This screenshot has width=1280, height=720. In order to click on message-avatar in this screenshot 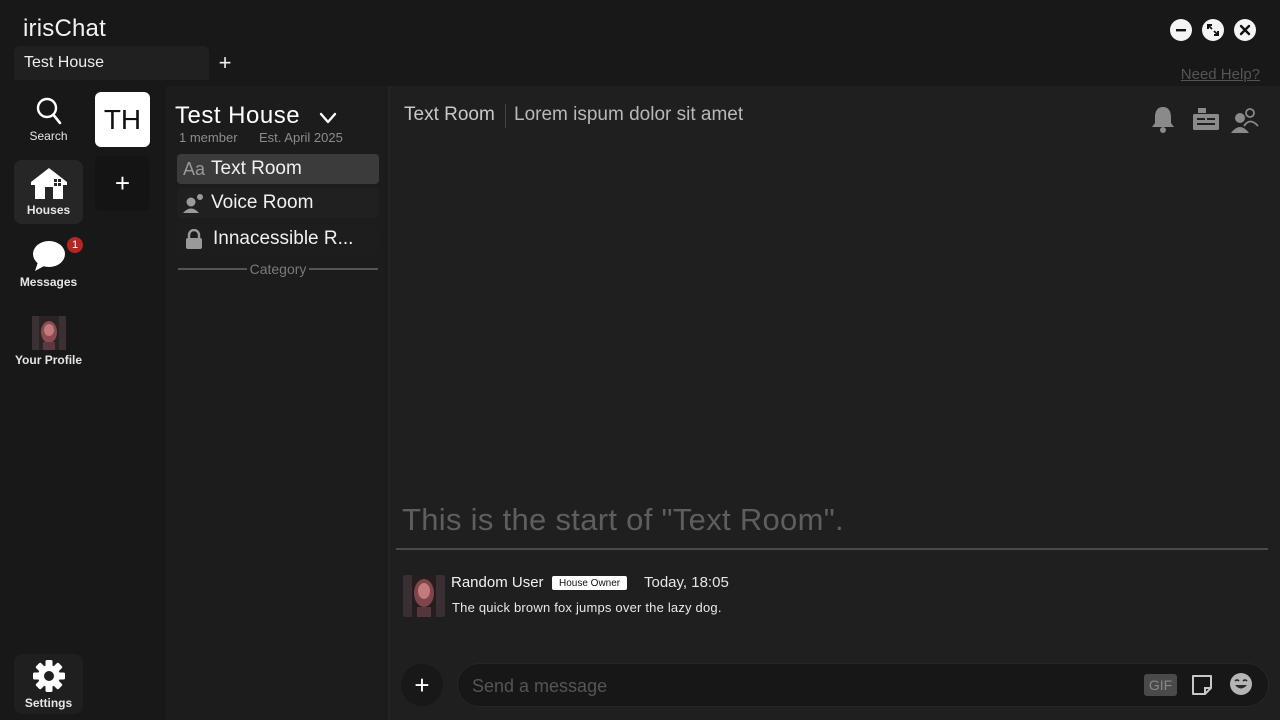, I will do `click(424, 596)`.